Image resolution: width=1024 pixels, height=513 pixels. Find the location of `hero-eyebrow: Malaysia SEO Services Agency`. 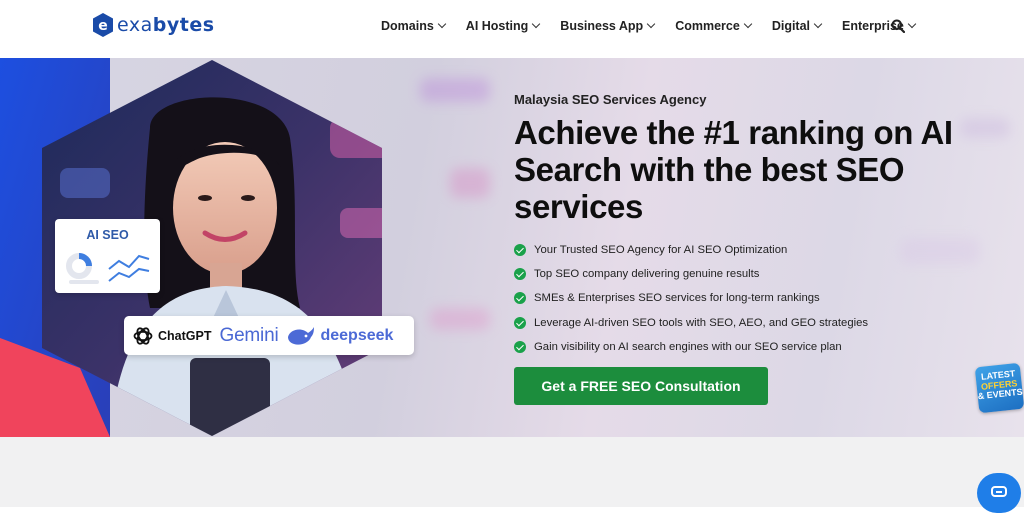

hero-eyebrow: Malaysia SEO Services Agency is located at coordinates (610, 99).